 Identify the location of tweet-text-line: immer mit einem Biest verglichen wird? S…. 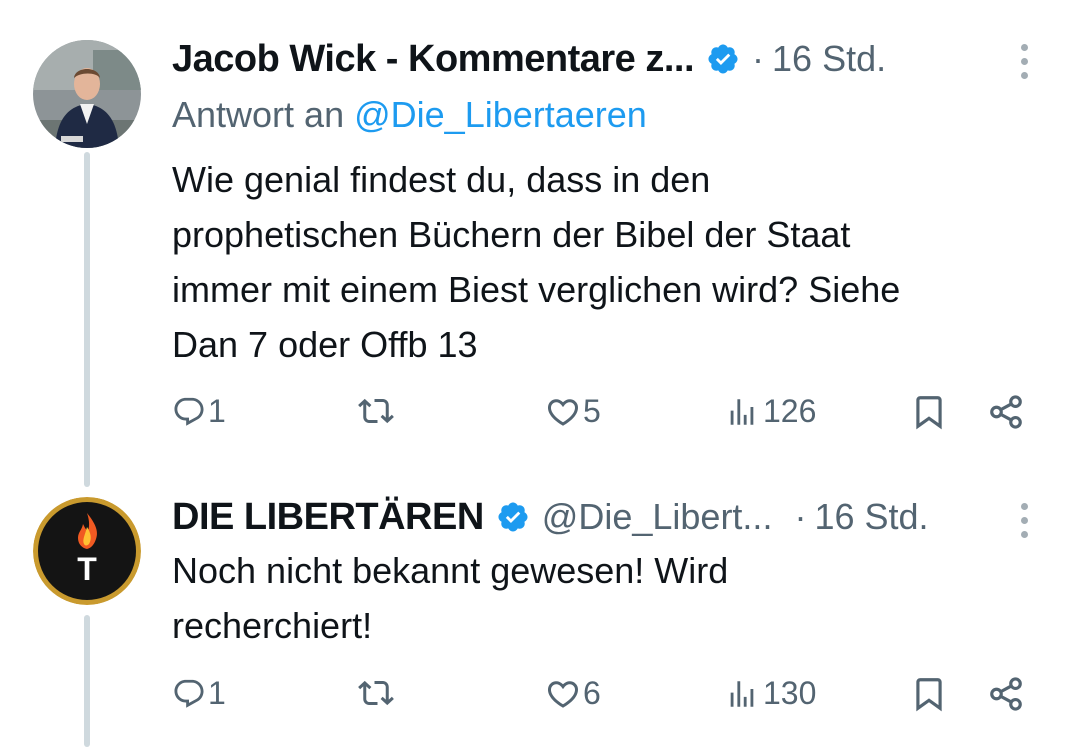
(536, 289).